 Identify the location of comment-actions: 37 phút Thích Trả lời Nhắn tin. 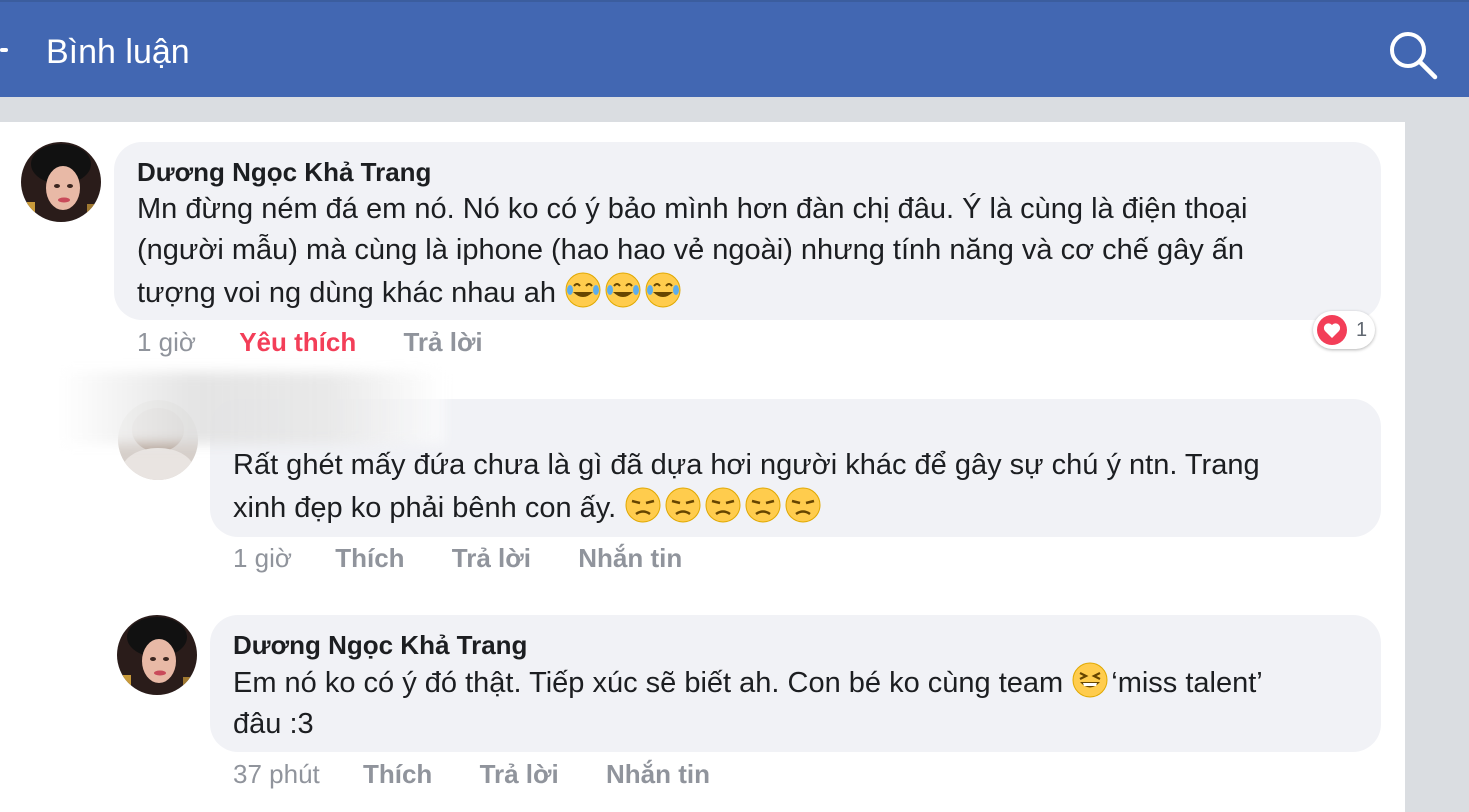
(471, 774).